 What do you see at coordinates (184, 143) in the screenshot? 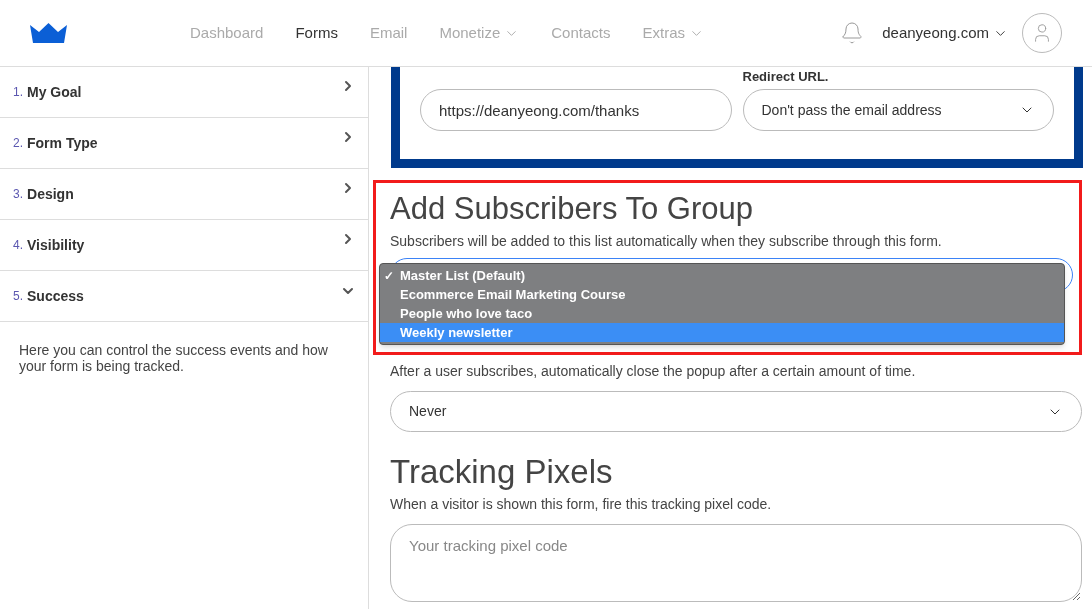
I see `step-item: 2. Form Type` at bounding box center [184, 143].